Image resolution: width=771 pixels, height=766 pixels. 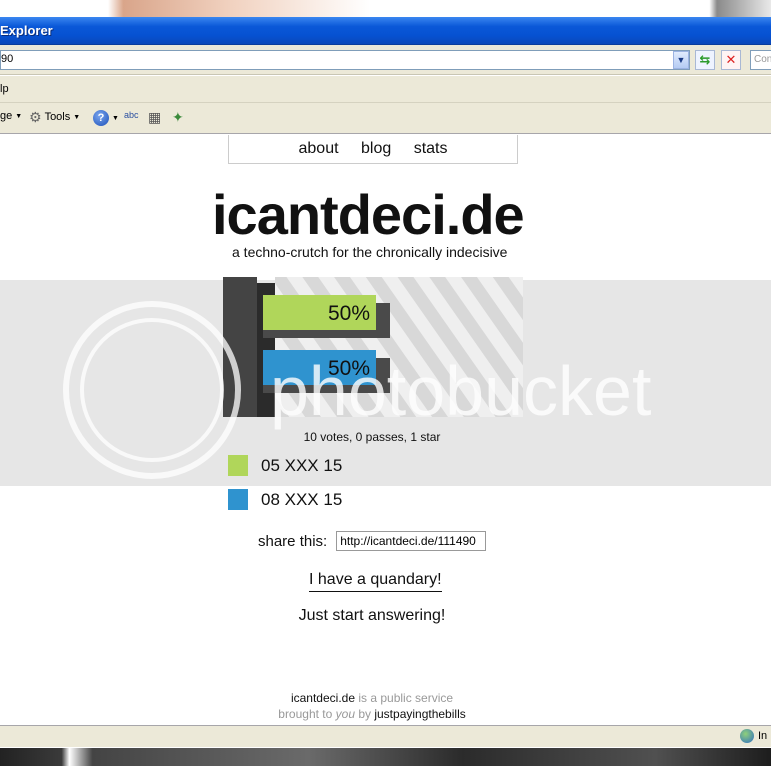 I want to click on site-logo: icantdeci.de, so click(x=368, y=215).